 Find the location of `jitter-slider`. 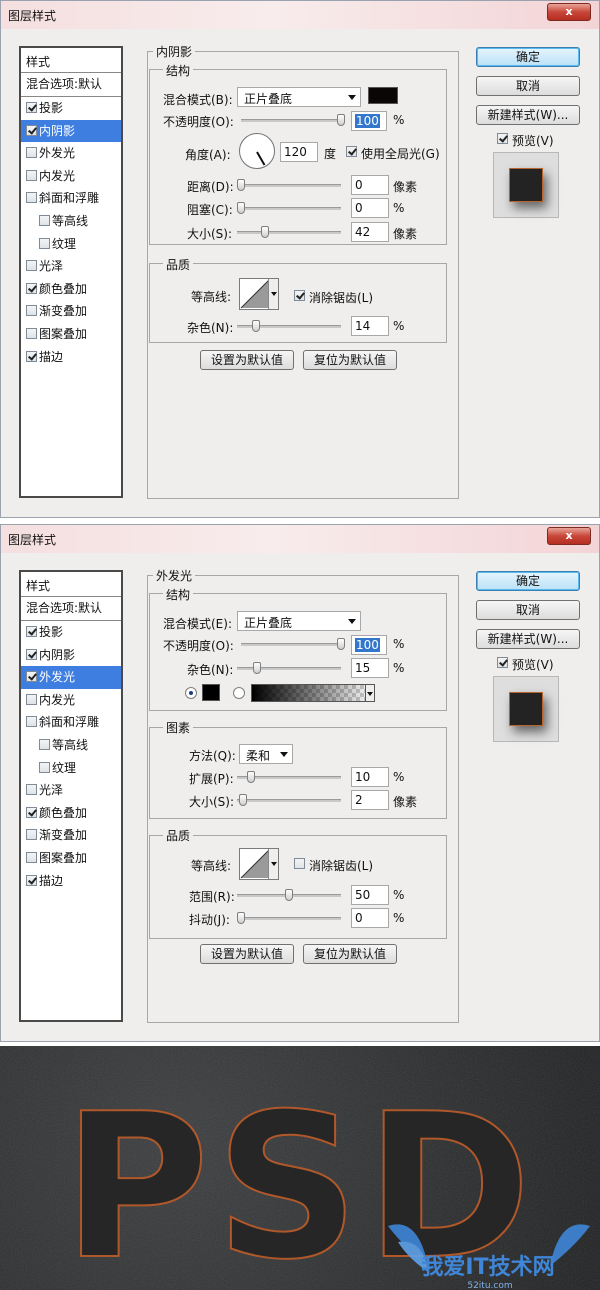

jitter-slider is located at coordinates (289, 918).